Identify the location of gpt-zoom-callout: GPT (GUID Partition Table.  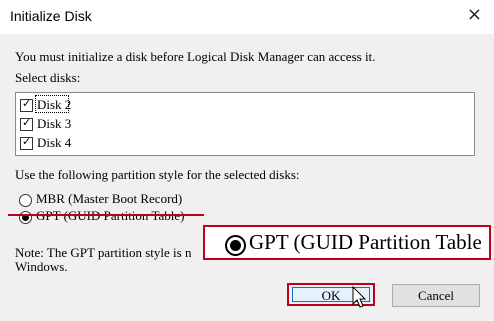
(347, 242).